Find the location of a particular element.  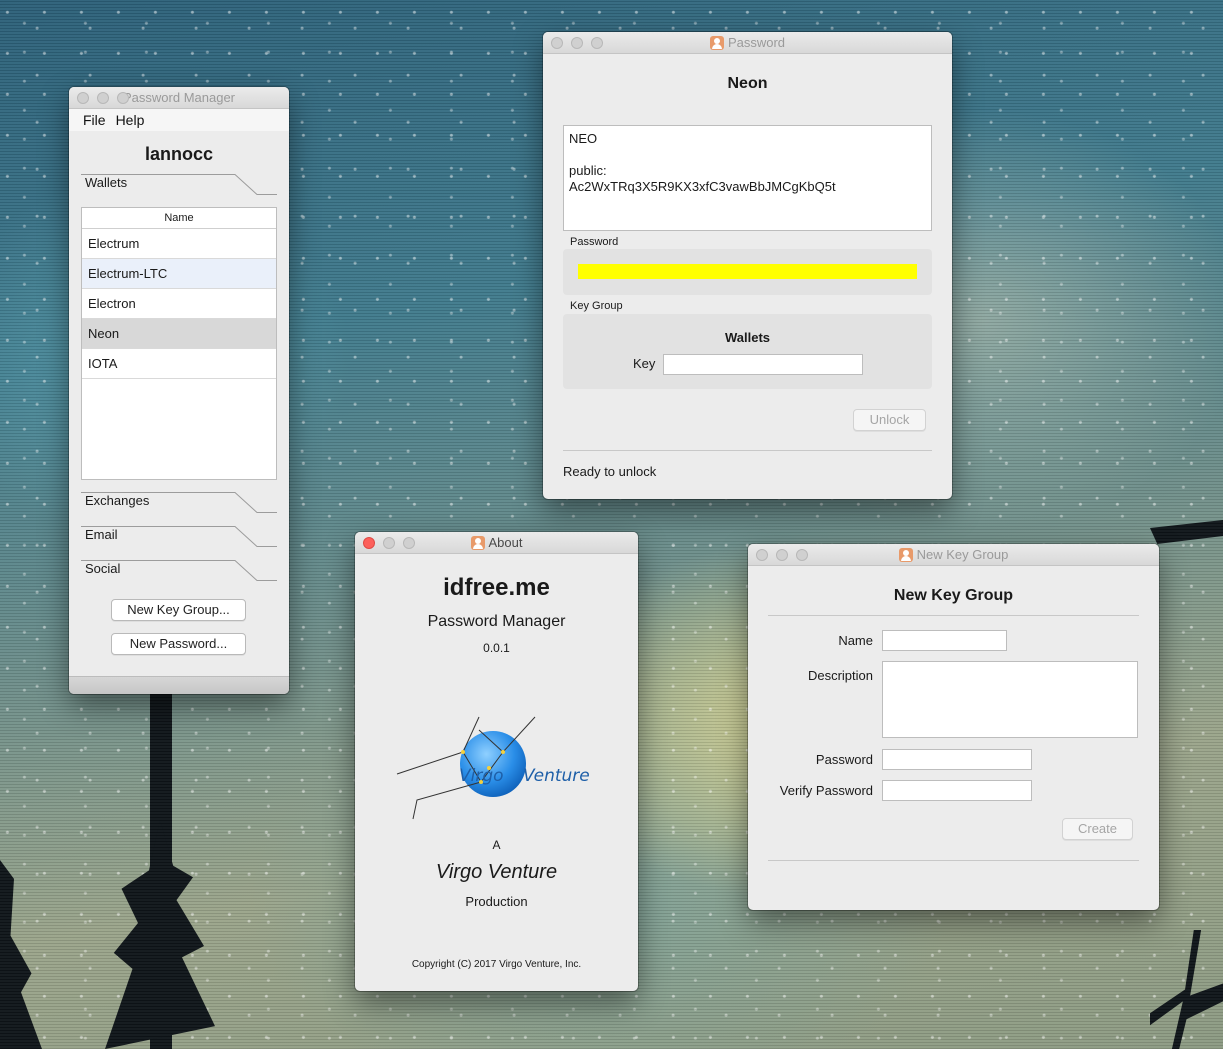

key-group-label: Key Group is located at coordinates (596, 306).